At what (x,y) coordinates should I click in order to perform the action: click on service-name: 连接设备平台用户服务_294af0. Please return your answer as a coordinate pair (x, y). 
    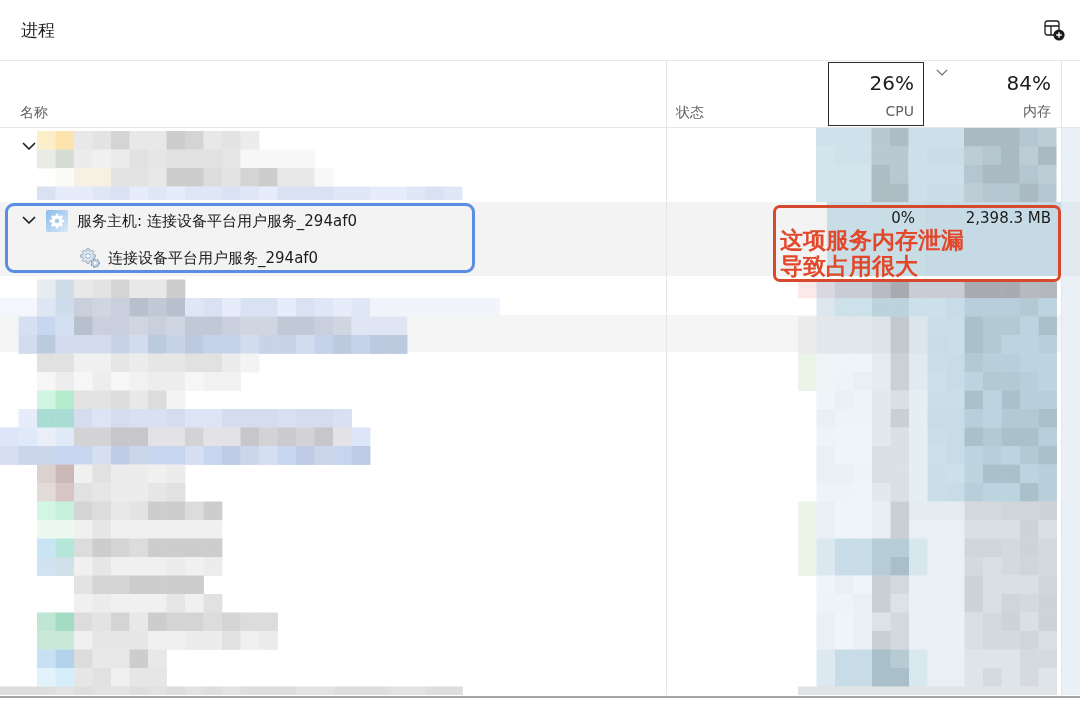
    Looking at the image, I should click on (213, 257).